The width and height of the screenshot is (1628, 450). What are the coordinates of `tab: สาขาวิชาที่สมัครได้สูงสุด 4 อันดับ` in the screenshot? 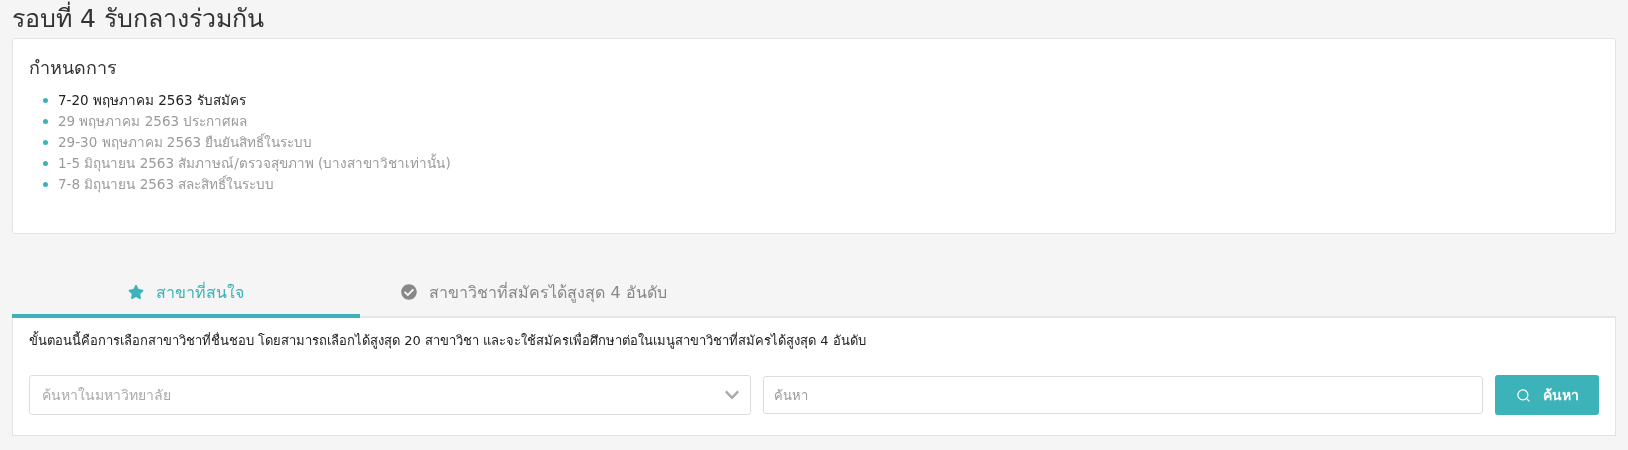 It's located at (534, 294).